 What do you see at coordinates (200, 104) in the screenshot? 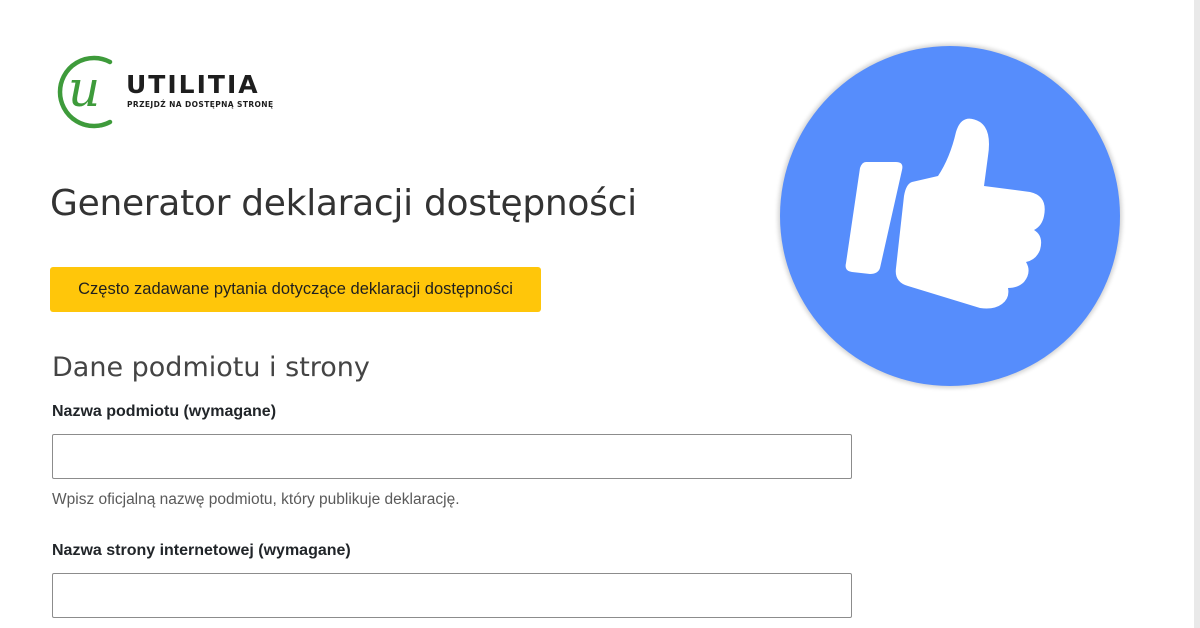
I see `logo-tagline: PRZEJDŹ NA DOSTĘPNĄ STRONĘ` at bounding box center [200, 104].